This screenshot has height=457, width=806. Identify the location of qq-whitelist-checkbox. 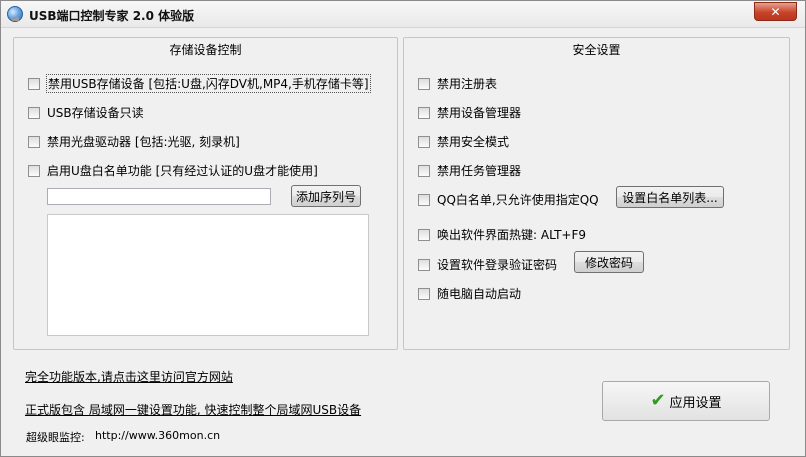
(424, 199).